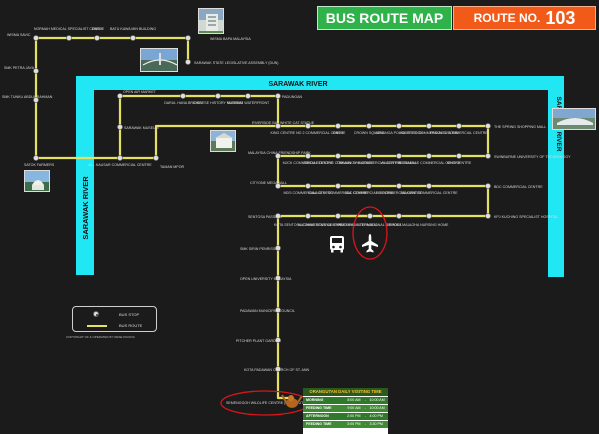 The width and height of the screenshot is (599, 434). Describe the element at coordinates (172, 167) in the screenshot. I see `stop-label: TAMAN MPOR` at that location.